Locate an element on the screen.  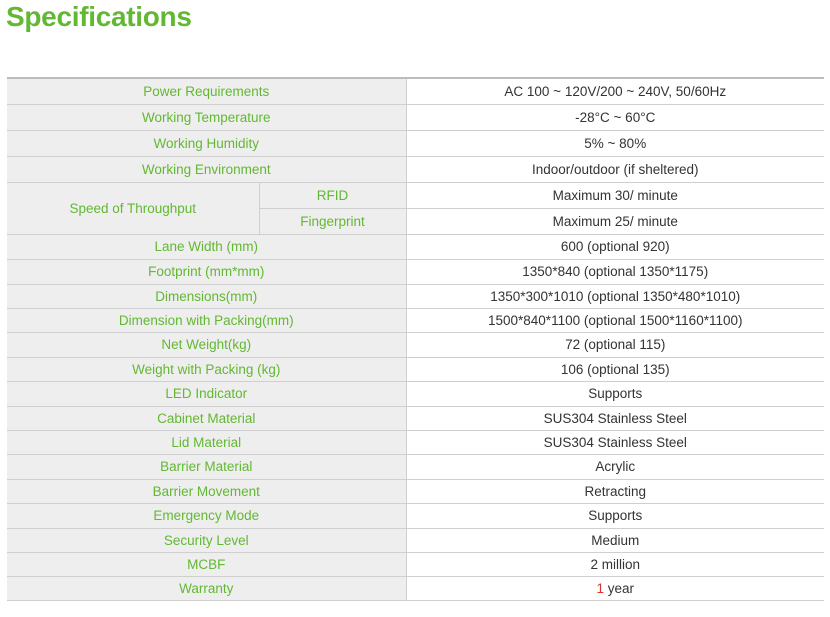
spec-label: MCBF is located at coordinates (206, 564).